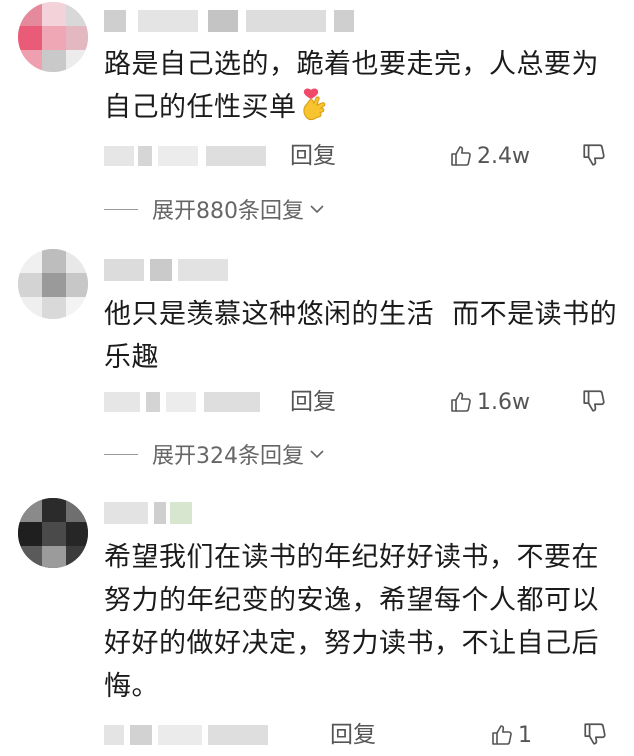 The height and width of the screenshot is (756, 634). Describe the element at coordinates (503, 156) in the screenshot. I see `like-count: 2.4w` at that location.